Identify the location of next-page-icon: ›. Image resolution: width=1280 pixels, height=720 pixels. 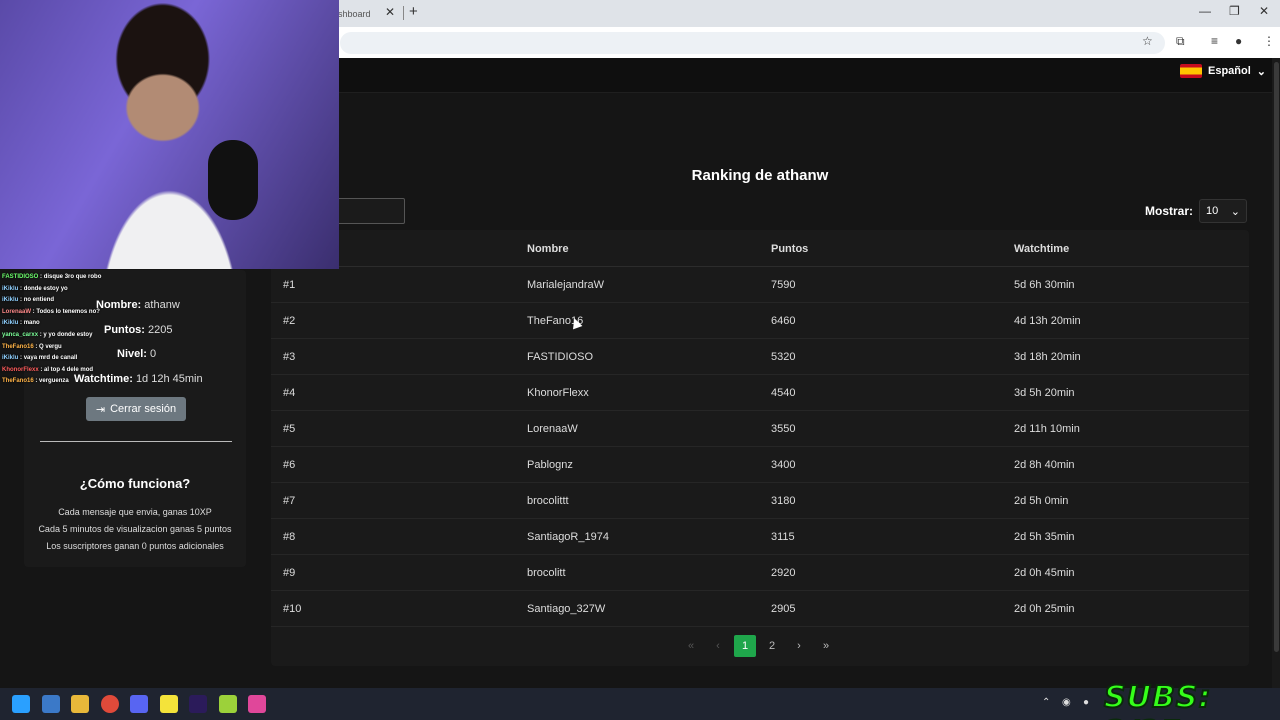
(799, 646).